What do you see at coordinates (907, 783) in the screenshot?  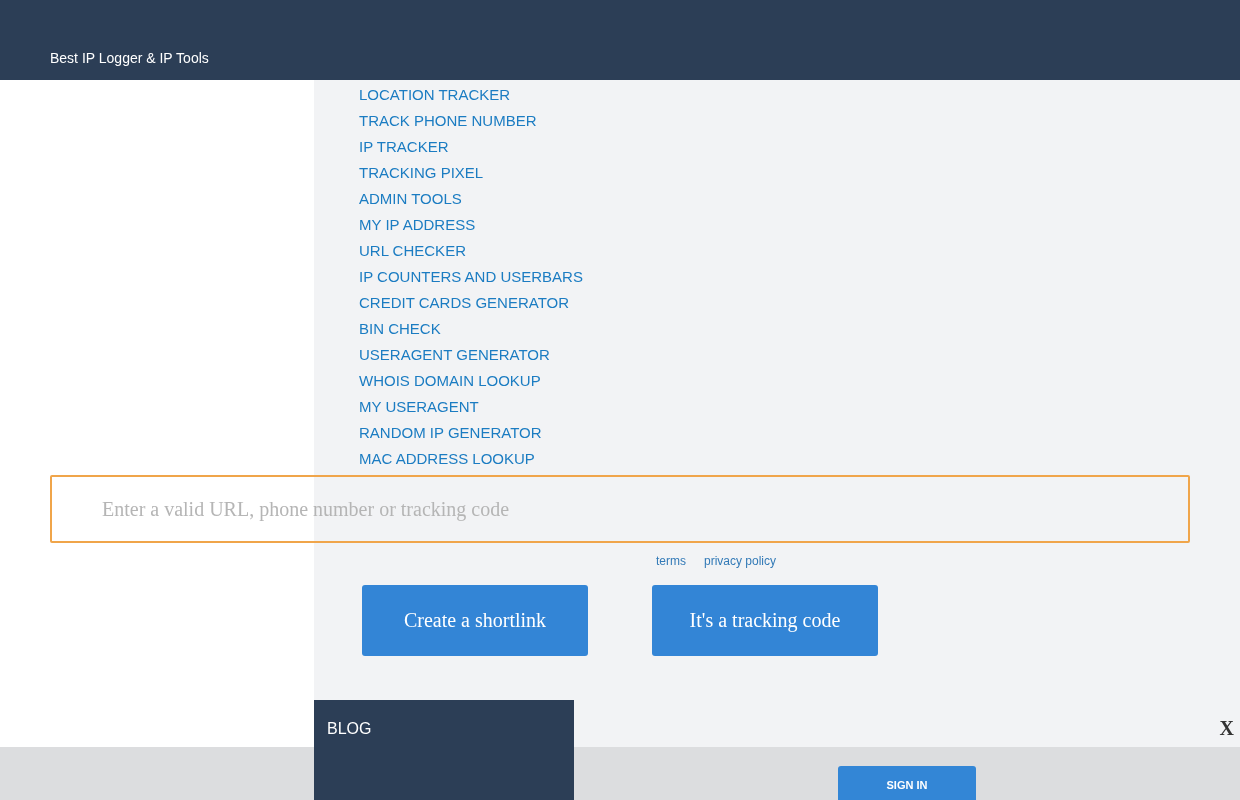 I see `sign-in-button: SIGN IN` at bounding box center [907, 783].